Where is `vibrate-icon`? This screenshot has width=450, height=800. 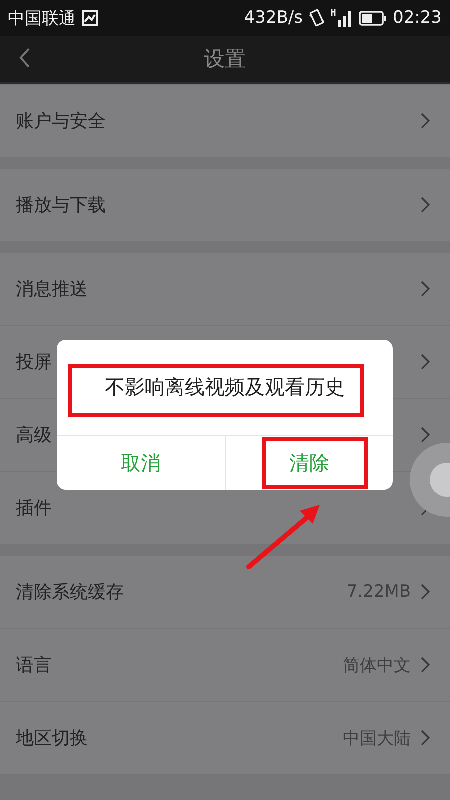
vibrate-icon is located at coordinates (317, 18).